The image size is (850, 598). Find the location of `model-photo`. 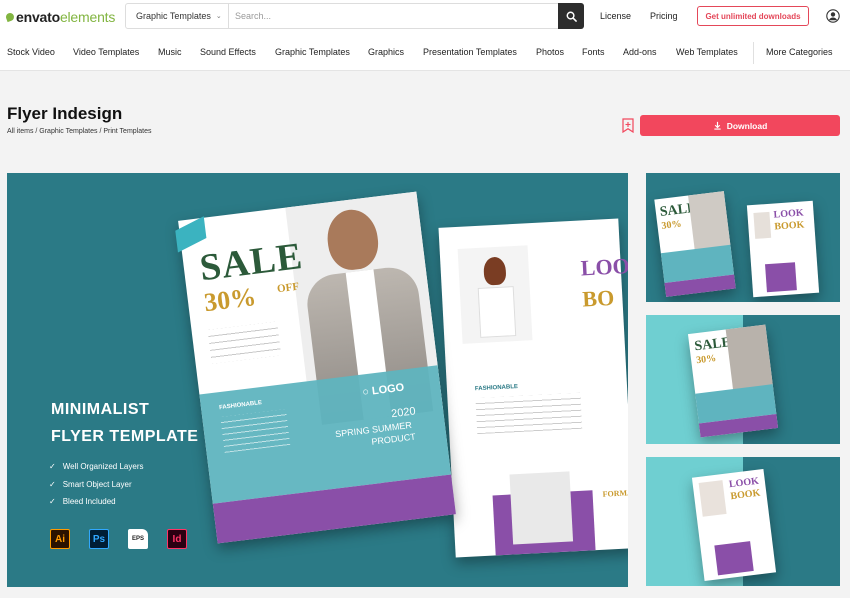

model-photo is located at coordinates (495, 294).